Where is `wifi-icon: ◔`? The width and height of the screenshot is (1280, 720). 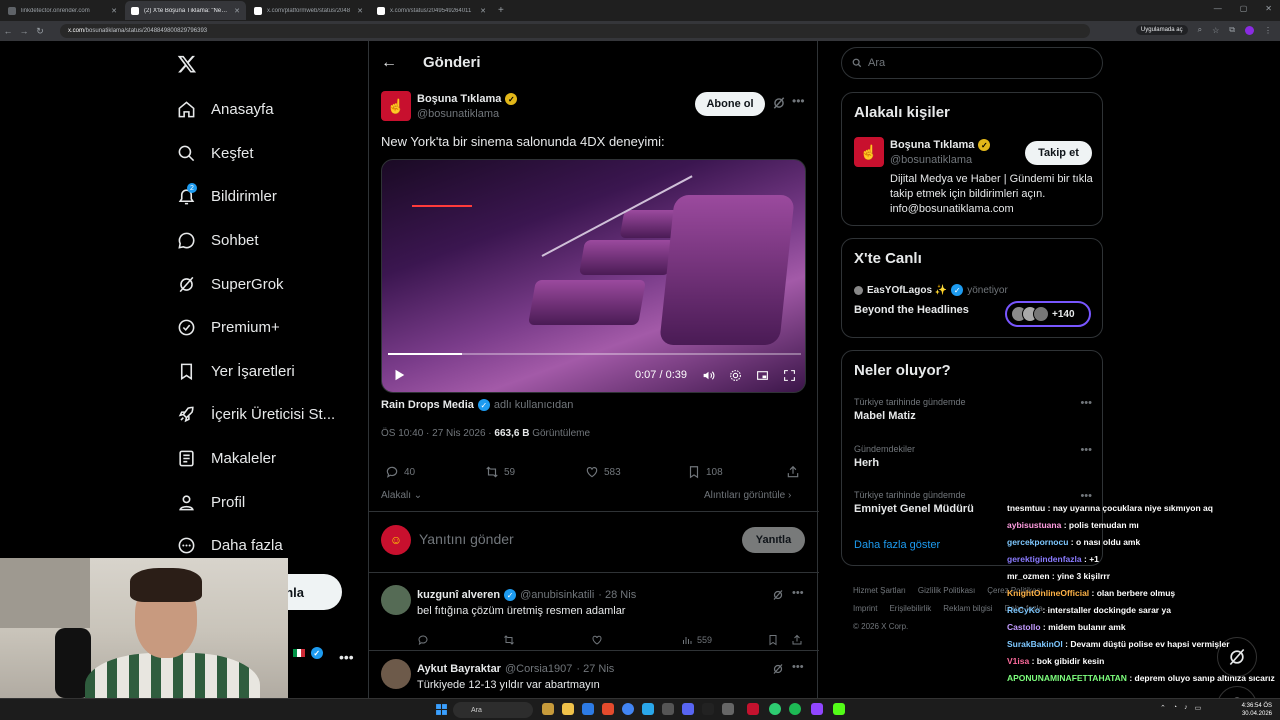
wifi-icon: ◔ is located at coordinates (1175, 708).